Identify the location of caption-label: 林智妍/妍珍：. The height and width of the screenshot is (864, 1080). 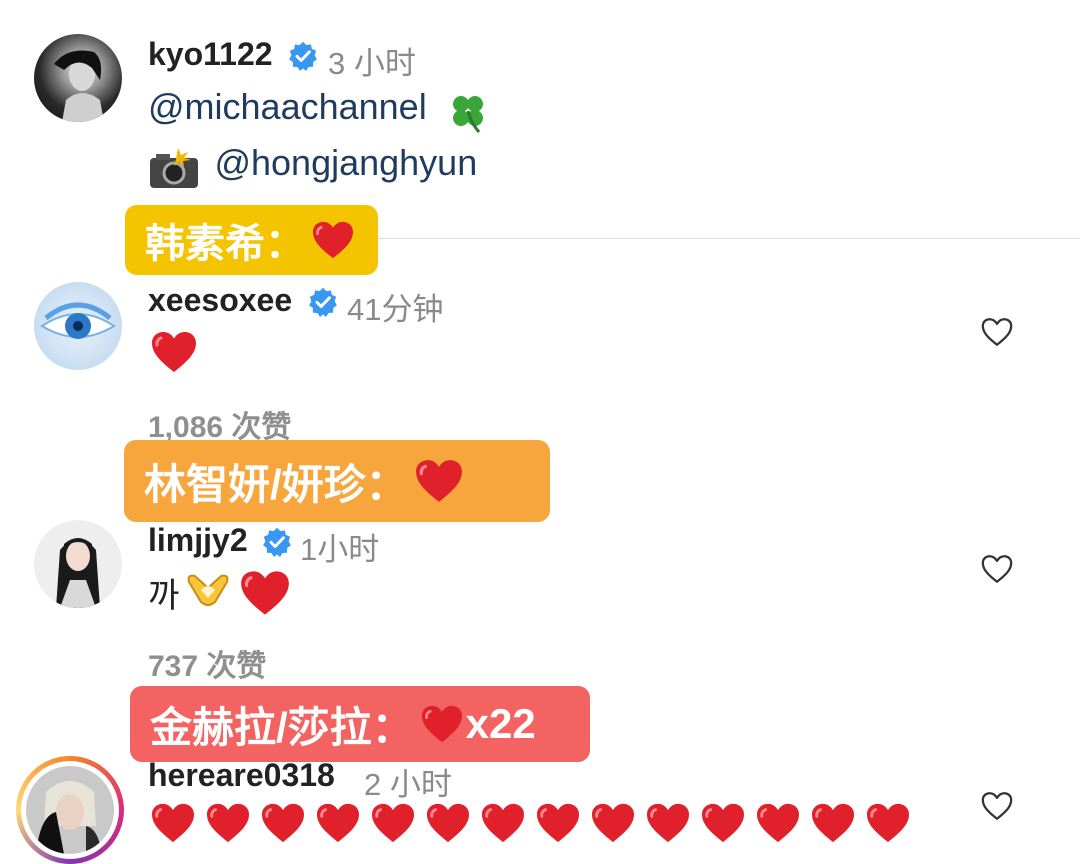
(337, 481).